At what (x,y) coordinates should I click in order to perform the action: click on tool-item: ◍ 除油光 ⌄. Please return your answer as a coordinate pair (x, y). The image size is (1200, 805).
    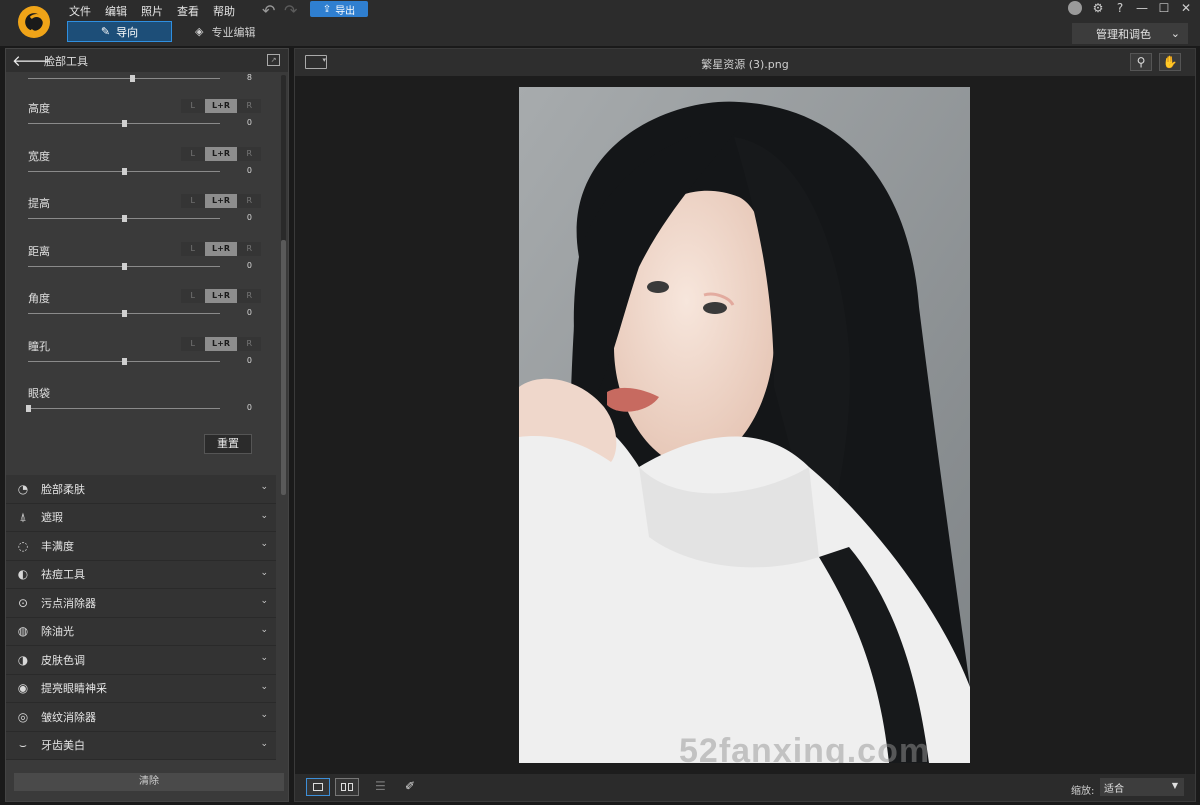
    Looking at the image, I should click on (141, 632).